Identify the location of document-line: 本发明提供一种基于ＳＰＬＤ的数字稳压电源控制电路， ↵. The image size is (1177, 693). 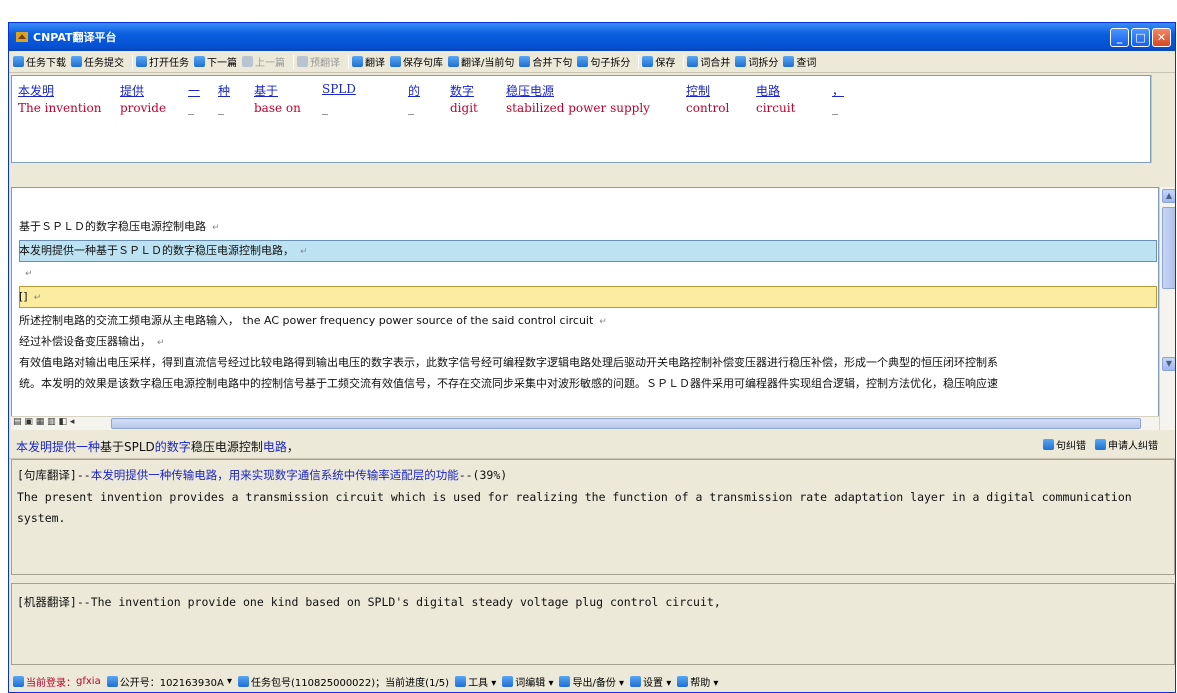
(163, 251).